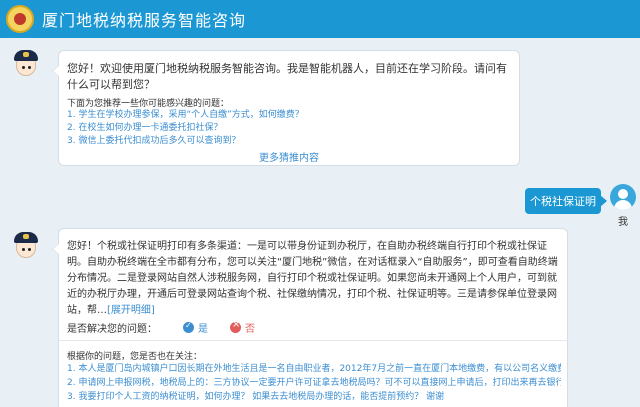  I want to click on page-title: 厦门地税纳税服务智能咨询, so click(144, 20).